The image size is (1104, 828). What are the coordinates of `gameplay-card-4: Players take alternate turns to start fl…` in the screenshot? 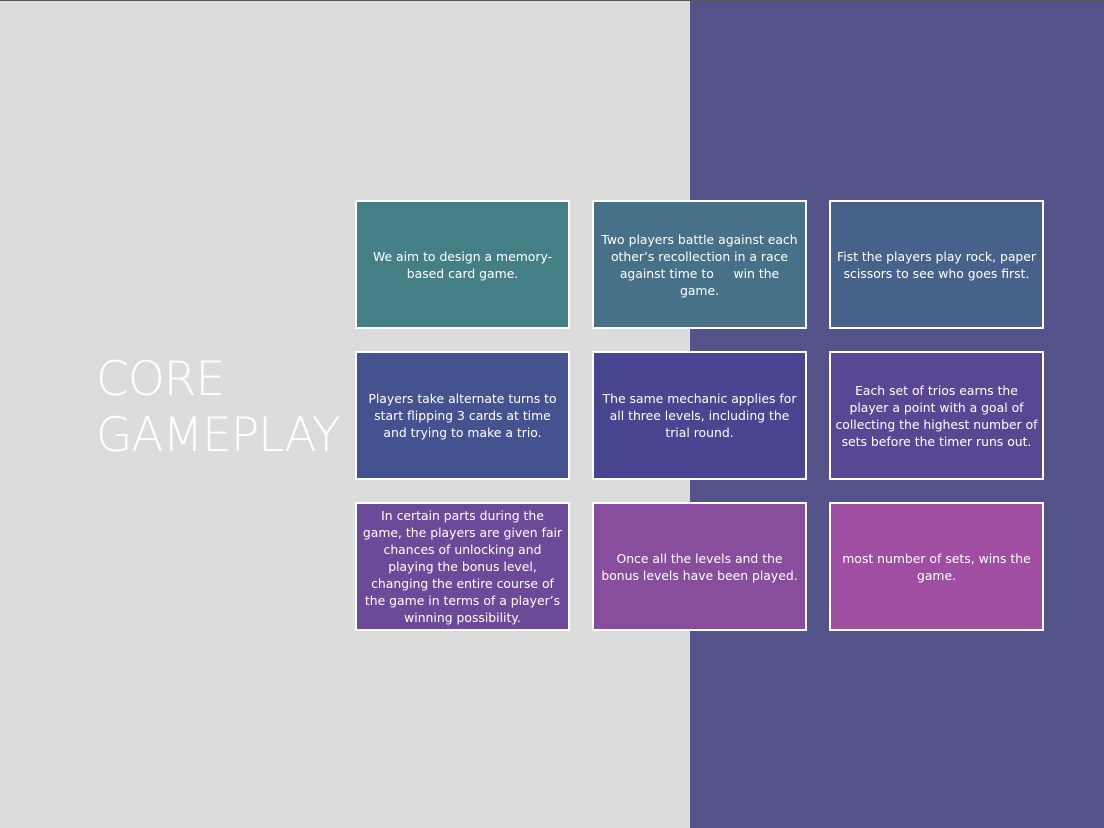 It's located at (462, 415).